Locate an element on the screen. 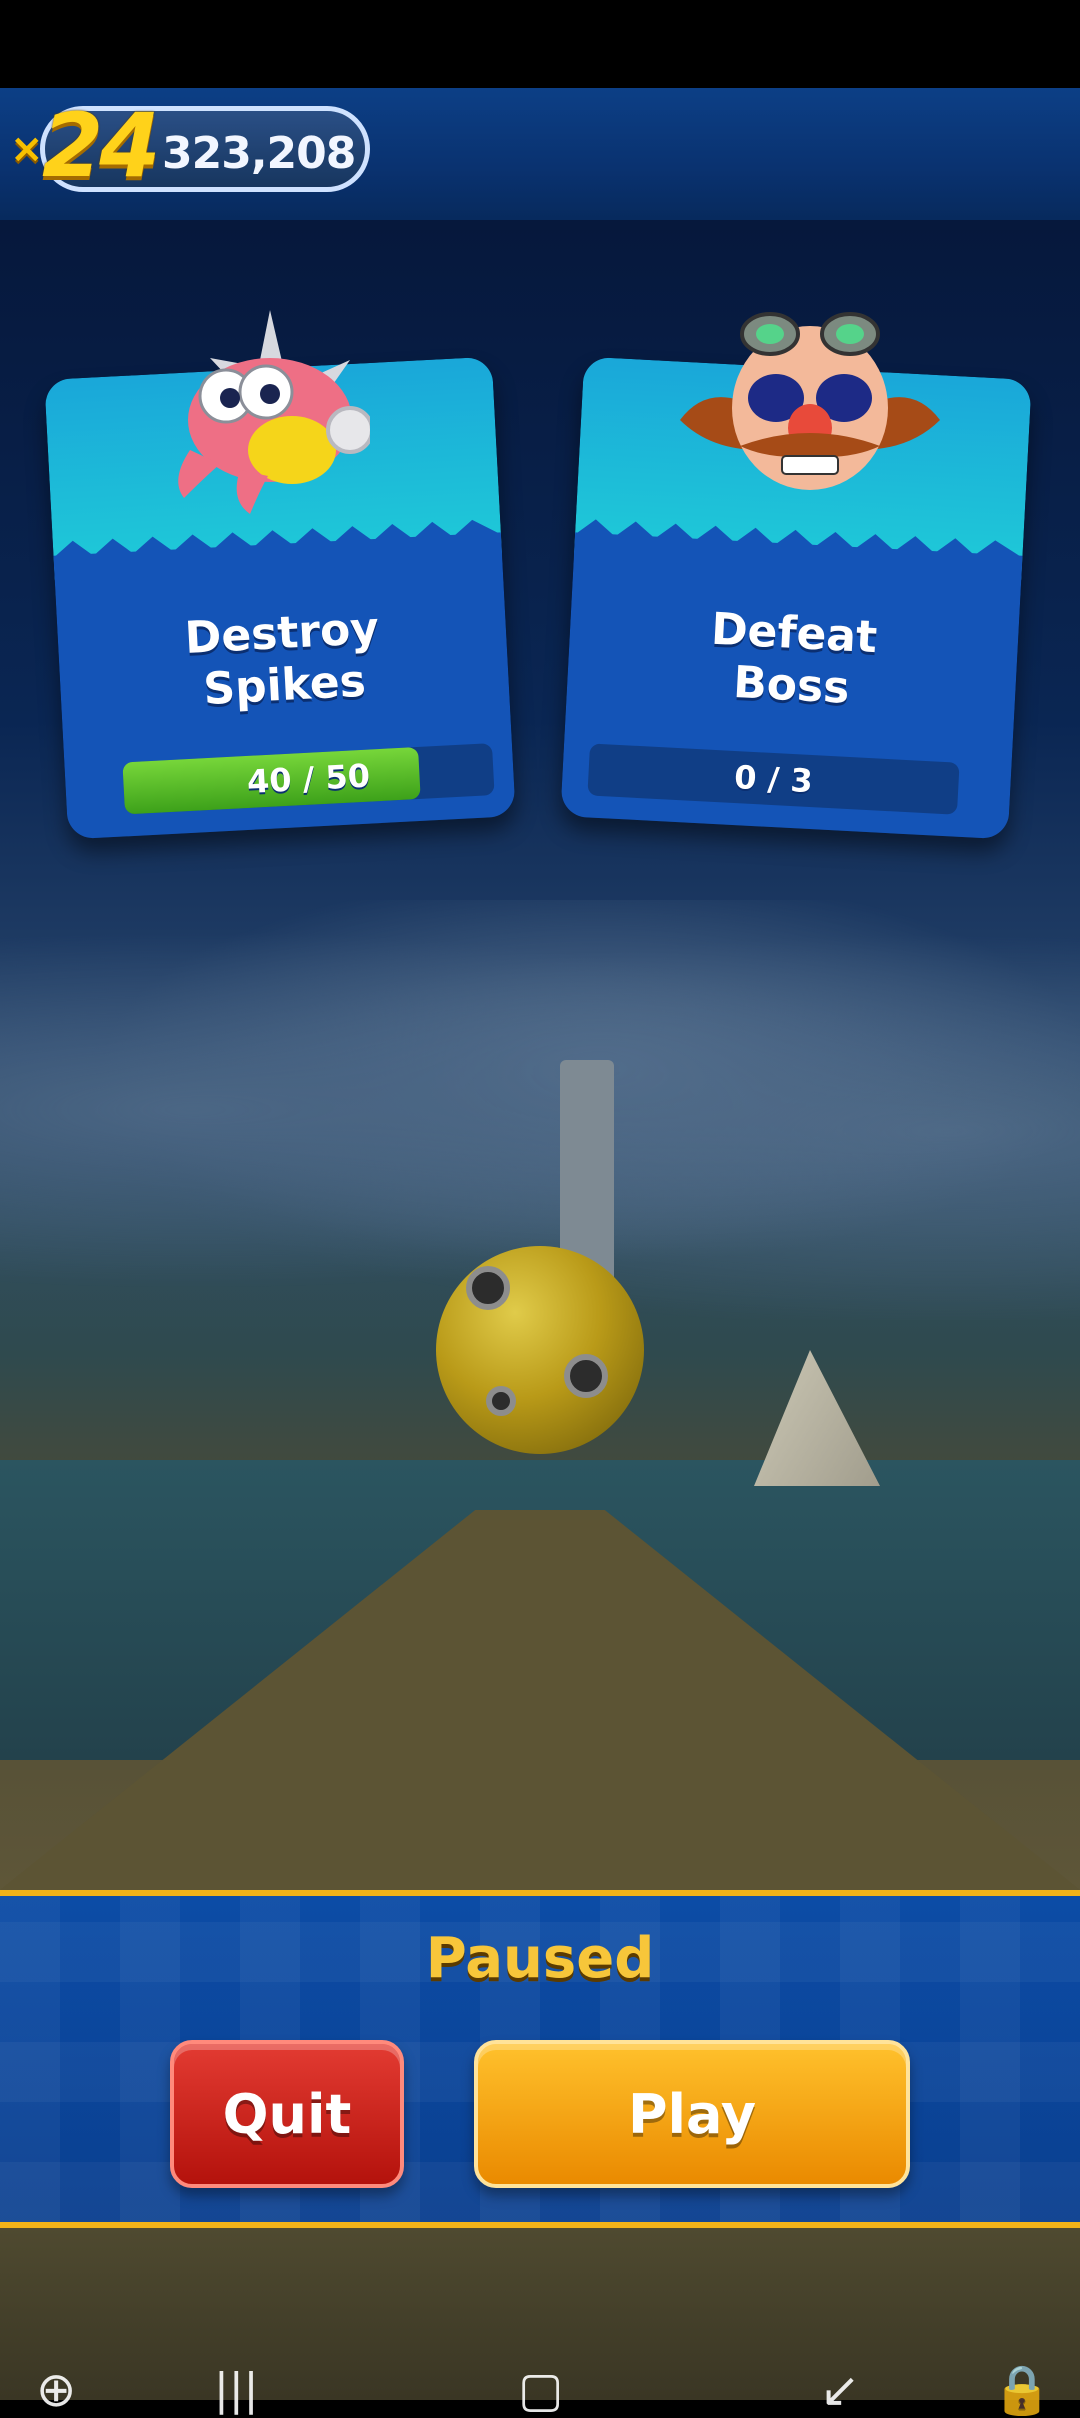 This screenshot has height=2418, width=1080. pause-title: Paused is located at coordinates (540, 1958).